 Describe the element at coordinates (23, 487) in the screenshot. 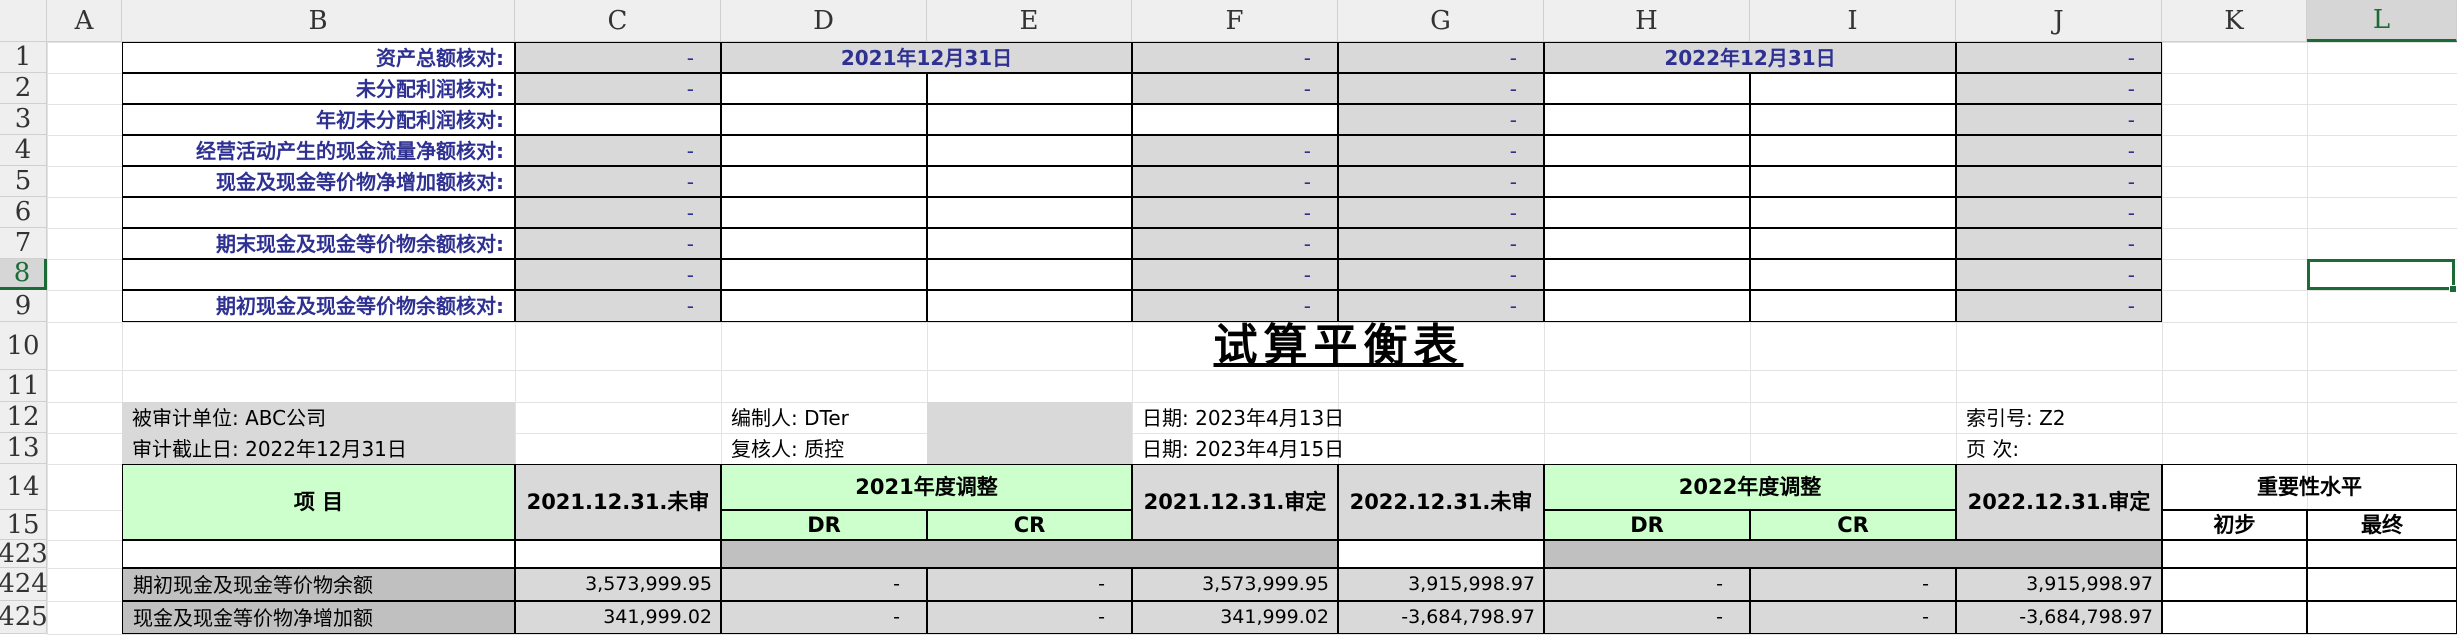

I see `row-header-14: 14` at that location.